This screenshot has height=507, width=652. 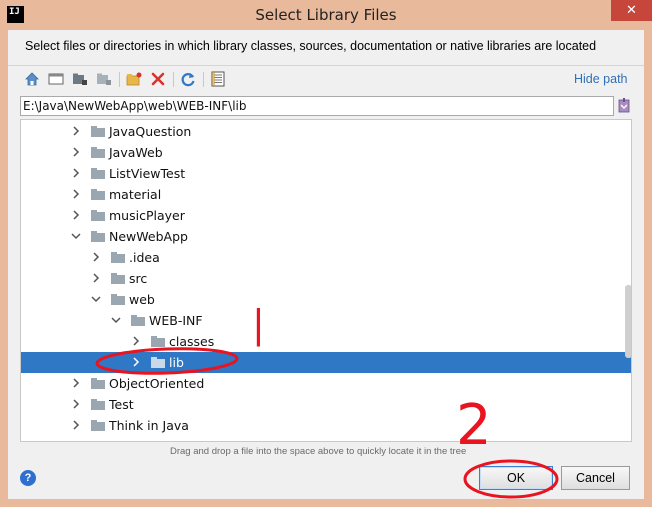 I want to click on tree-row: Tomcat, so click(x=326, y=439).